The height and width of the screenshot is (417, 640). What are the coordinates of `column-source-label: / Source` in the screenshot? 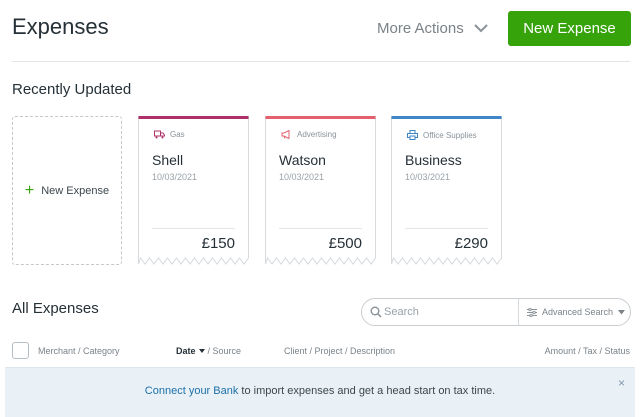 It's located at (224, 351).